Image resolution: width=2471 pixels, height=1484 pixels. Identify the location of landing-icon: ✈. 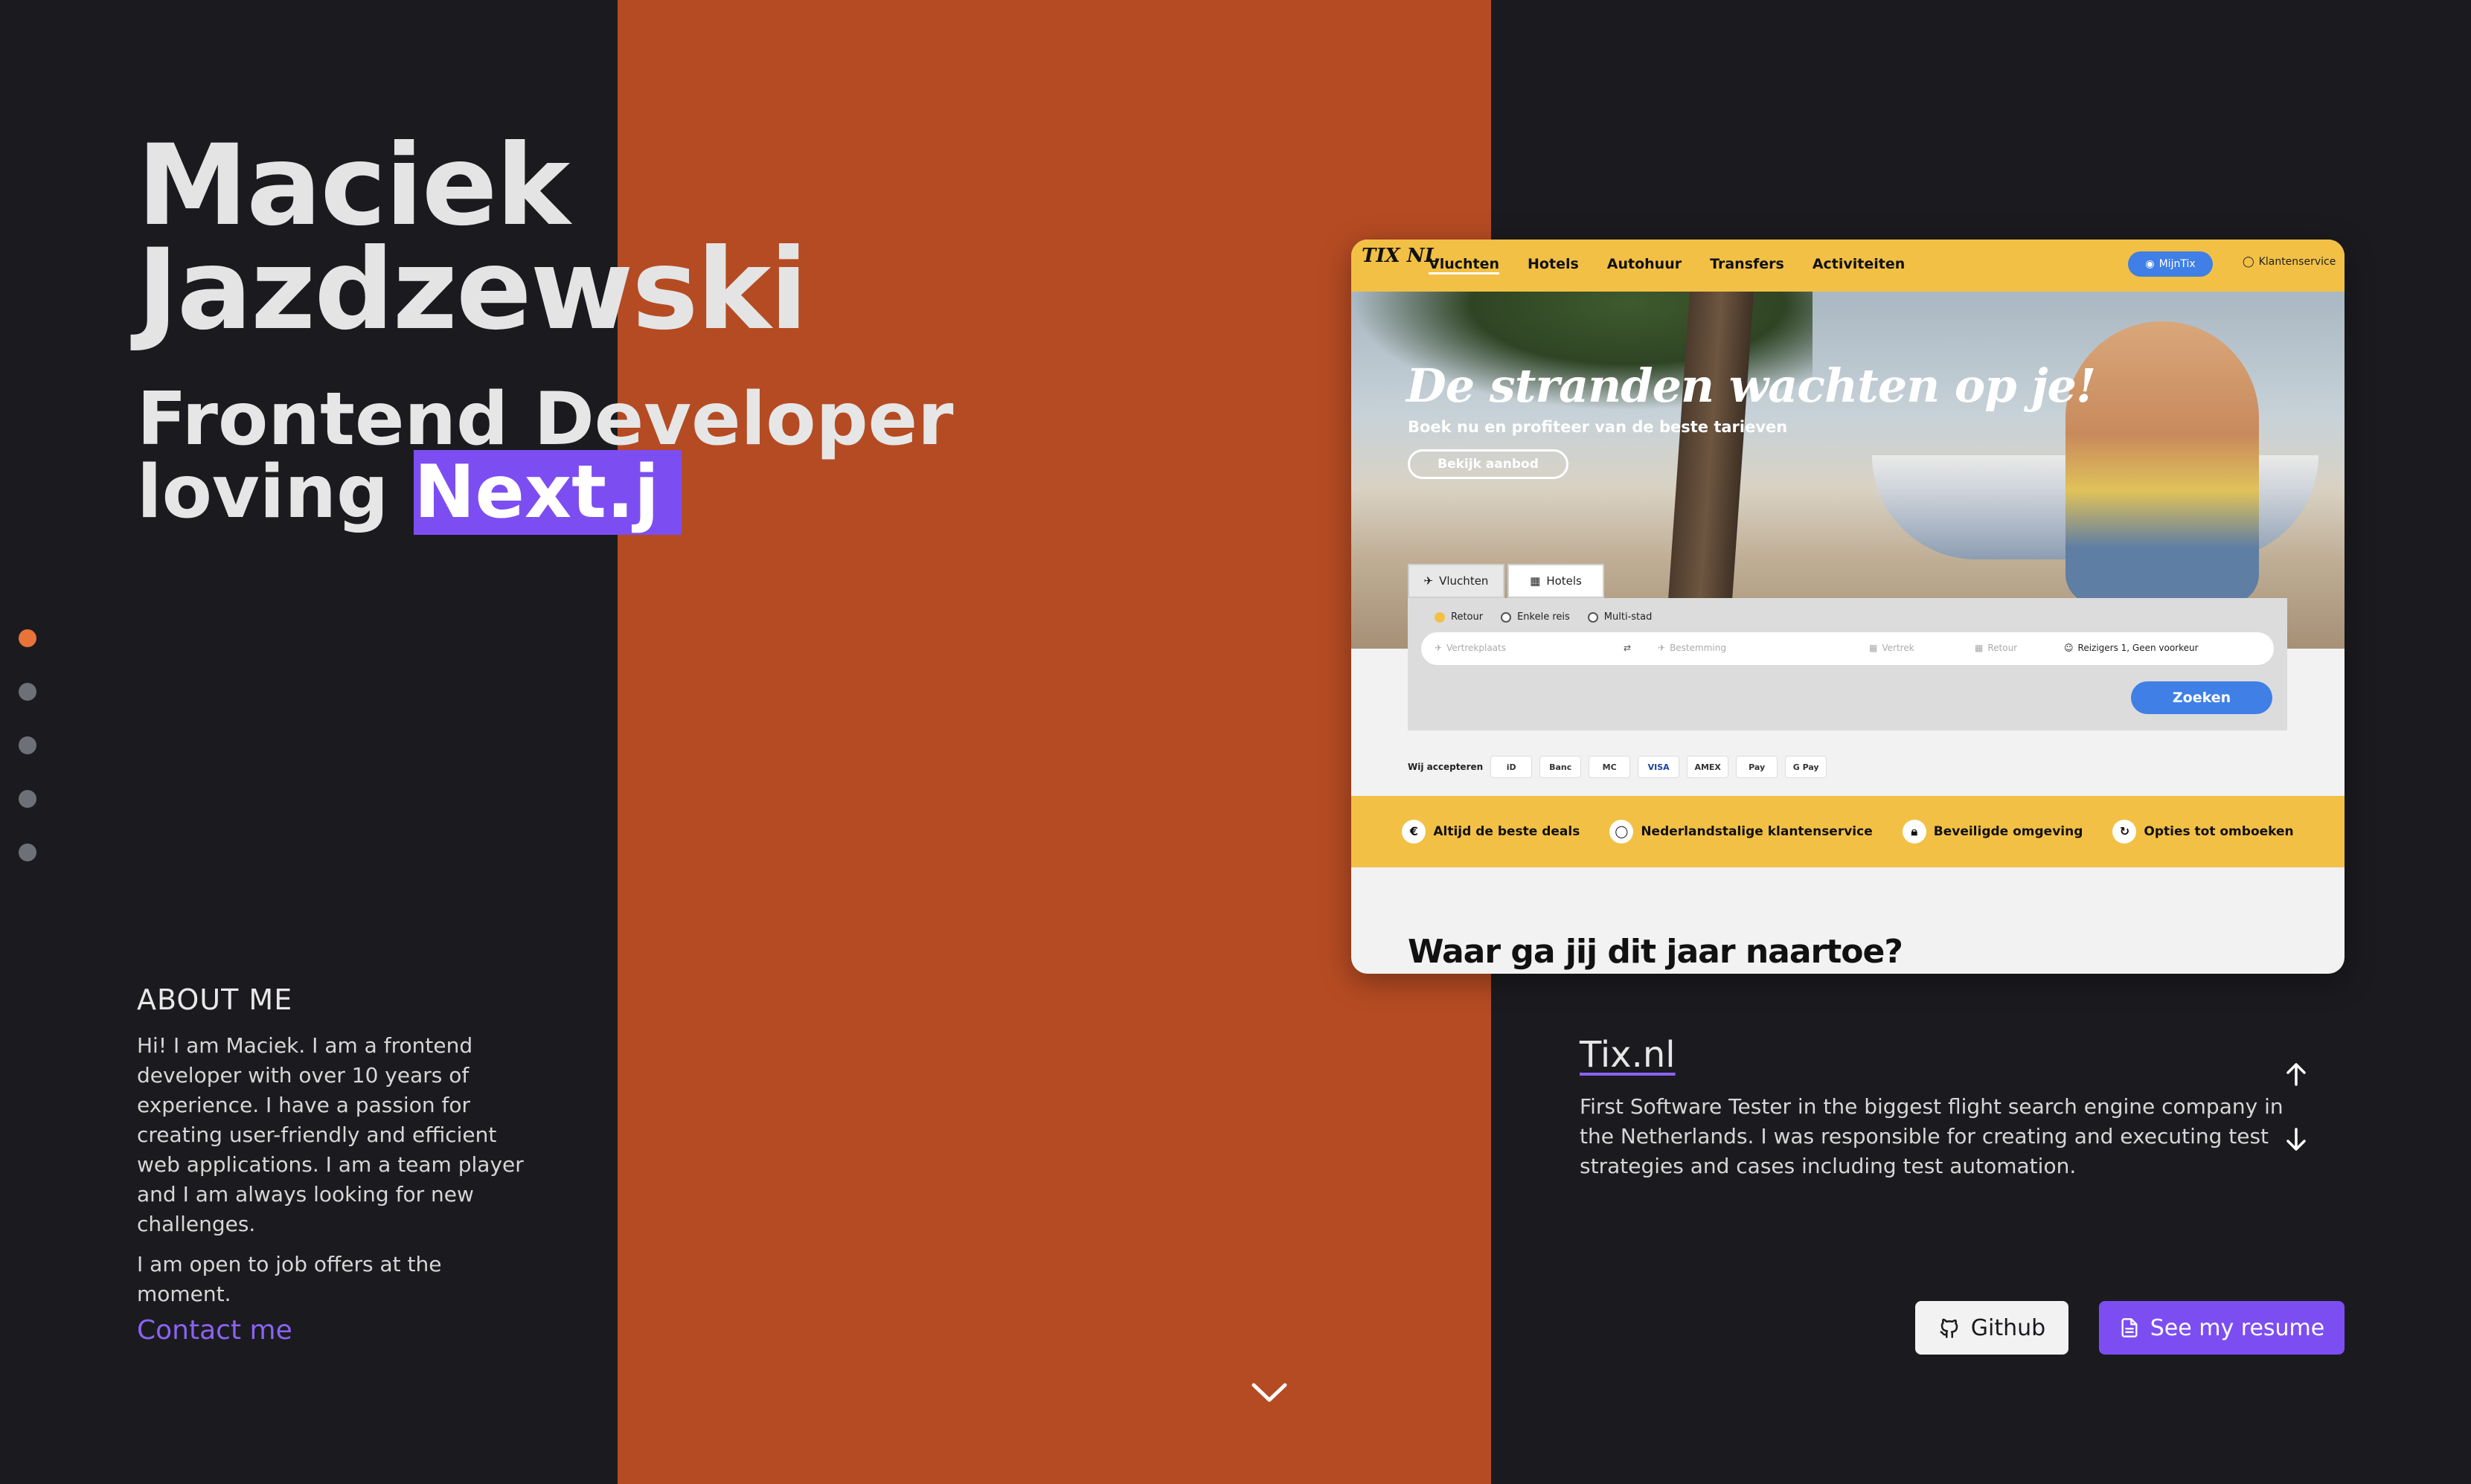
(1662, 648).